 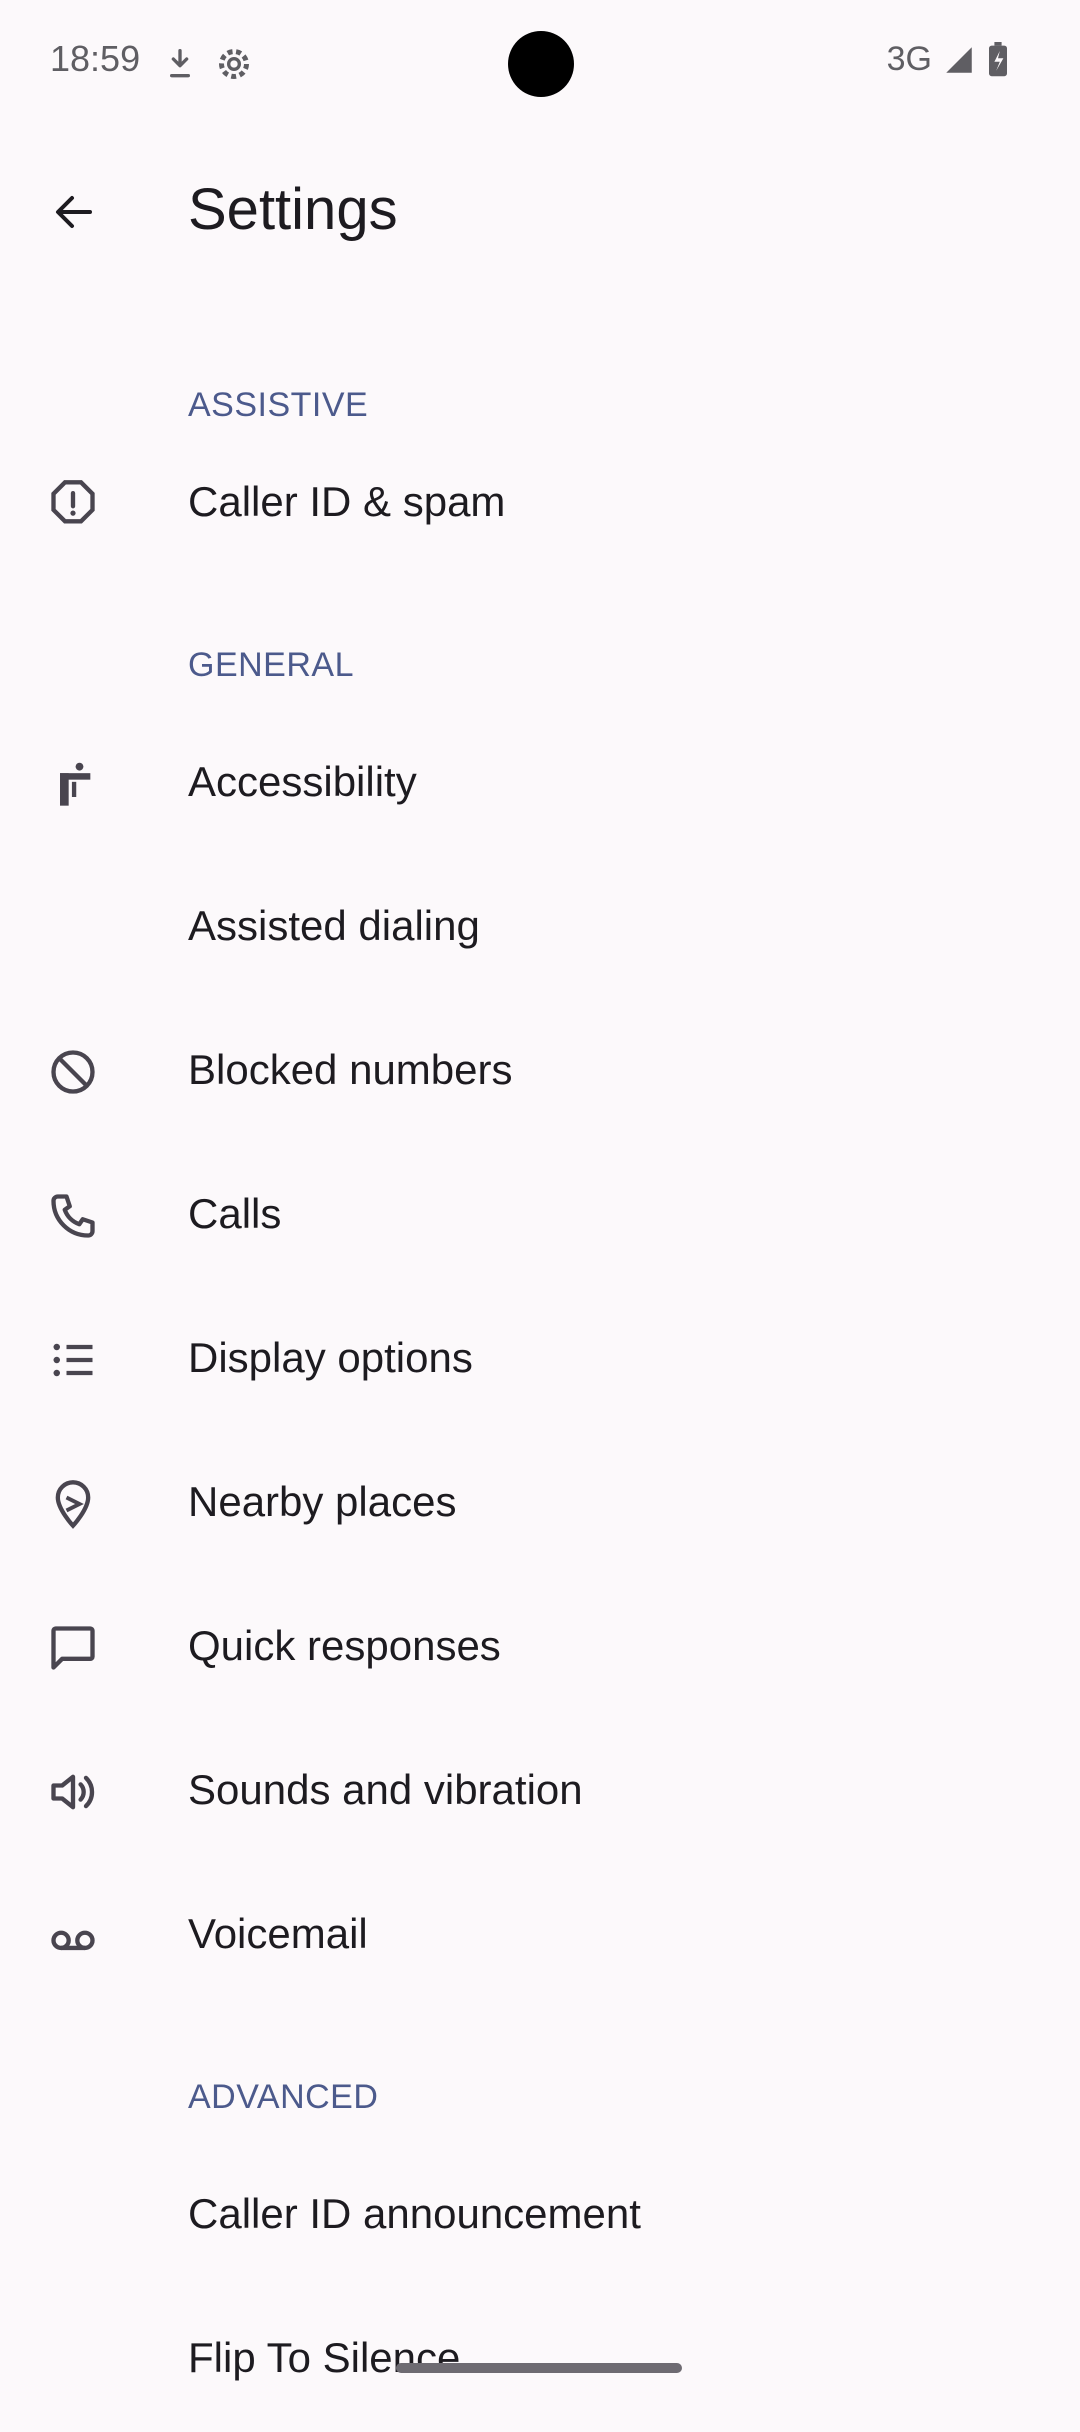 What do you see at coordinates (540, 211) in the screenshot?
I see `app-bar: Settings` at bounding box center [540, 211].